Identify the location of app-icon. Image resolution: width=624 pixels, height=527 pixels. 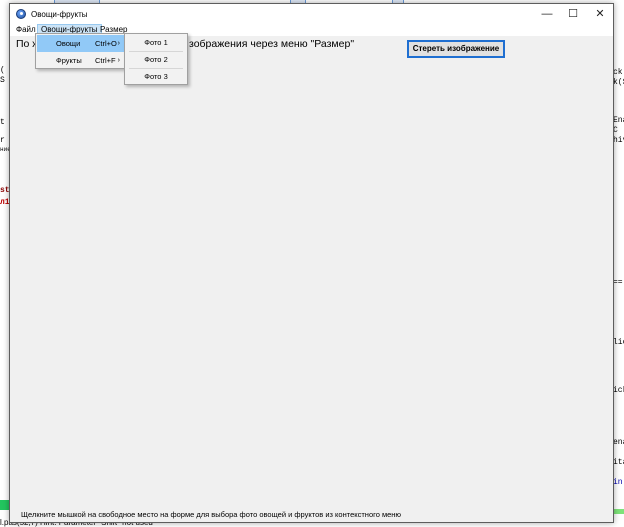
(21, 14).